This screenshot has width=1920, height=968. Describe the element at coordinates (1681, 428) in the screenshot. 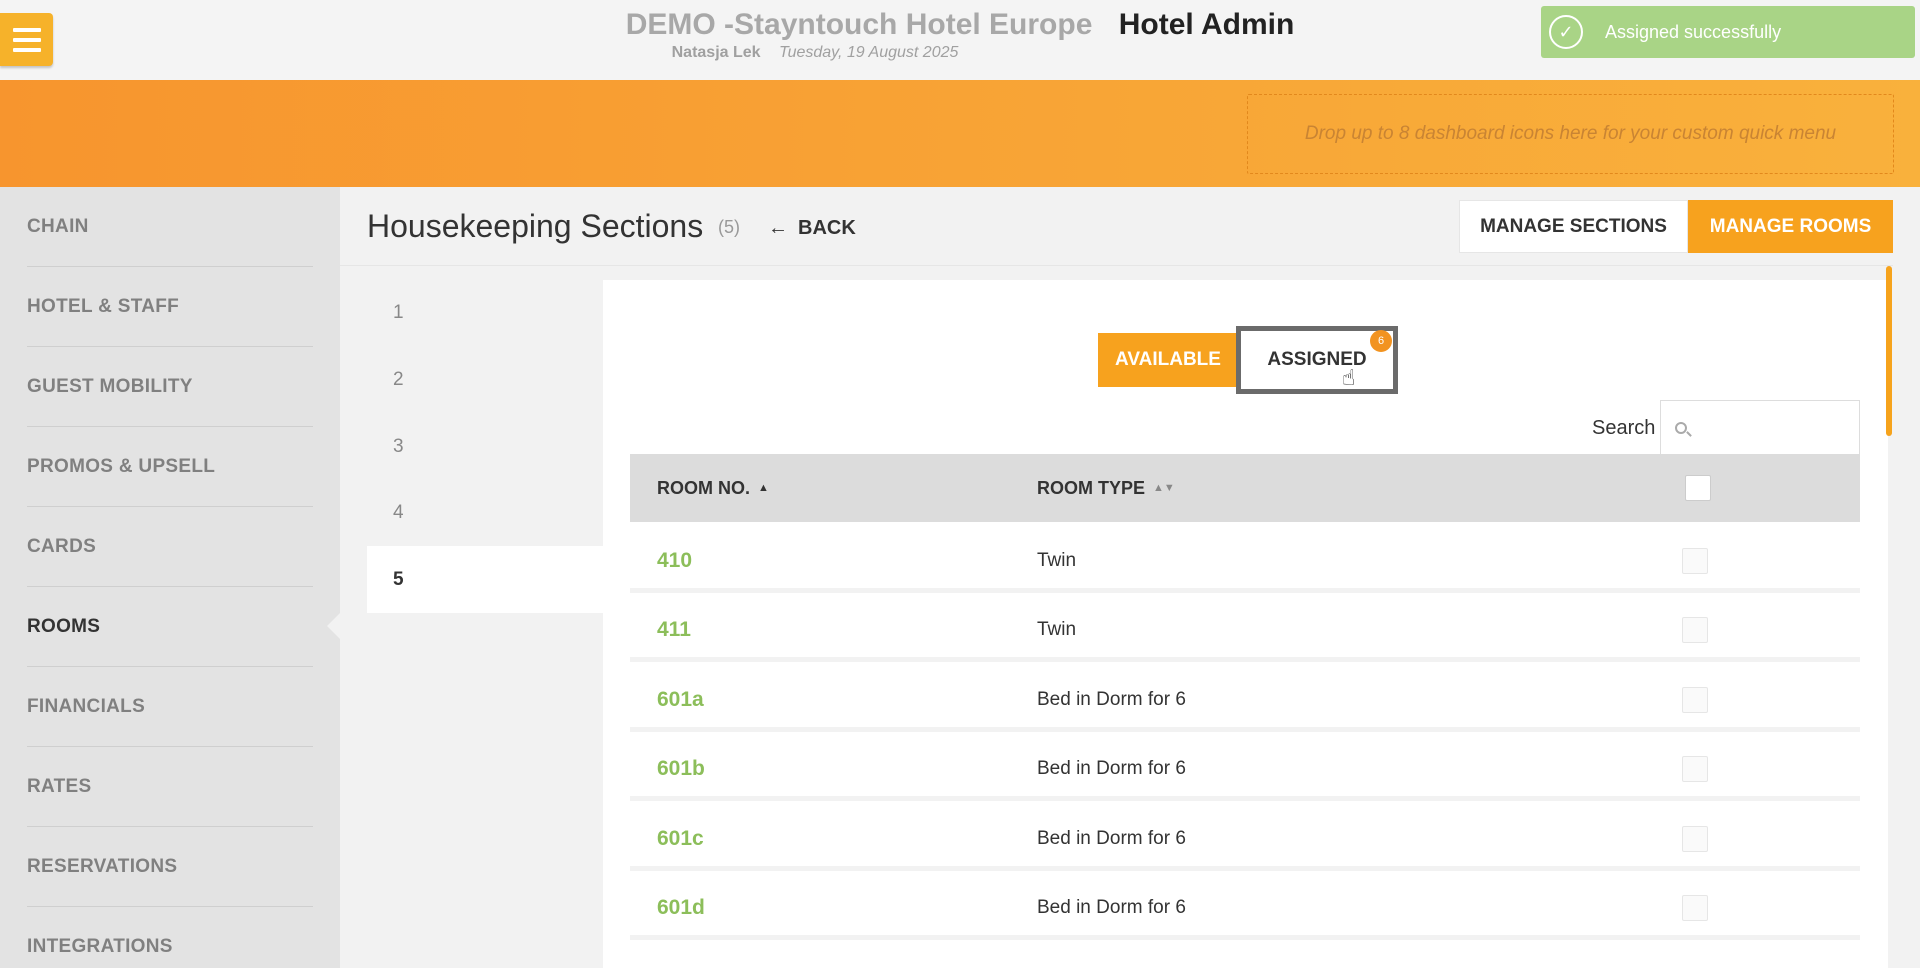

I see `search-icon` at that location.